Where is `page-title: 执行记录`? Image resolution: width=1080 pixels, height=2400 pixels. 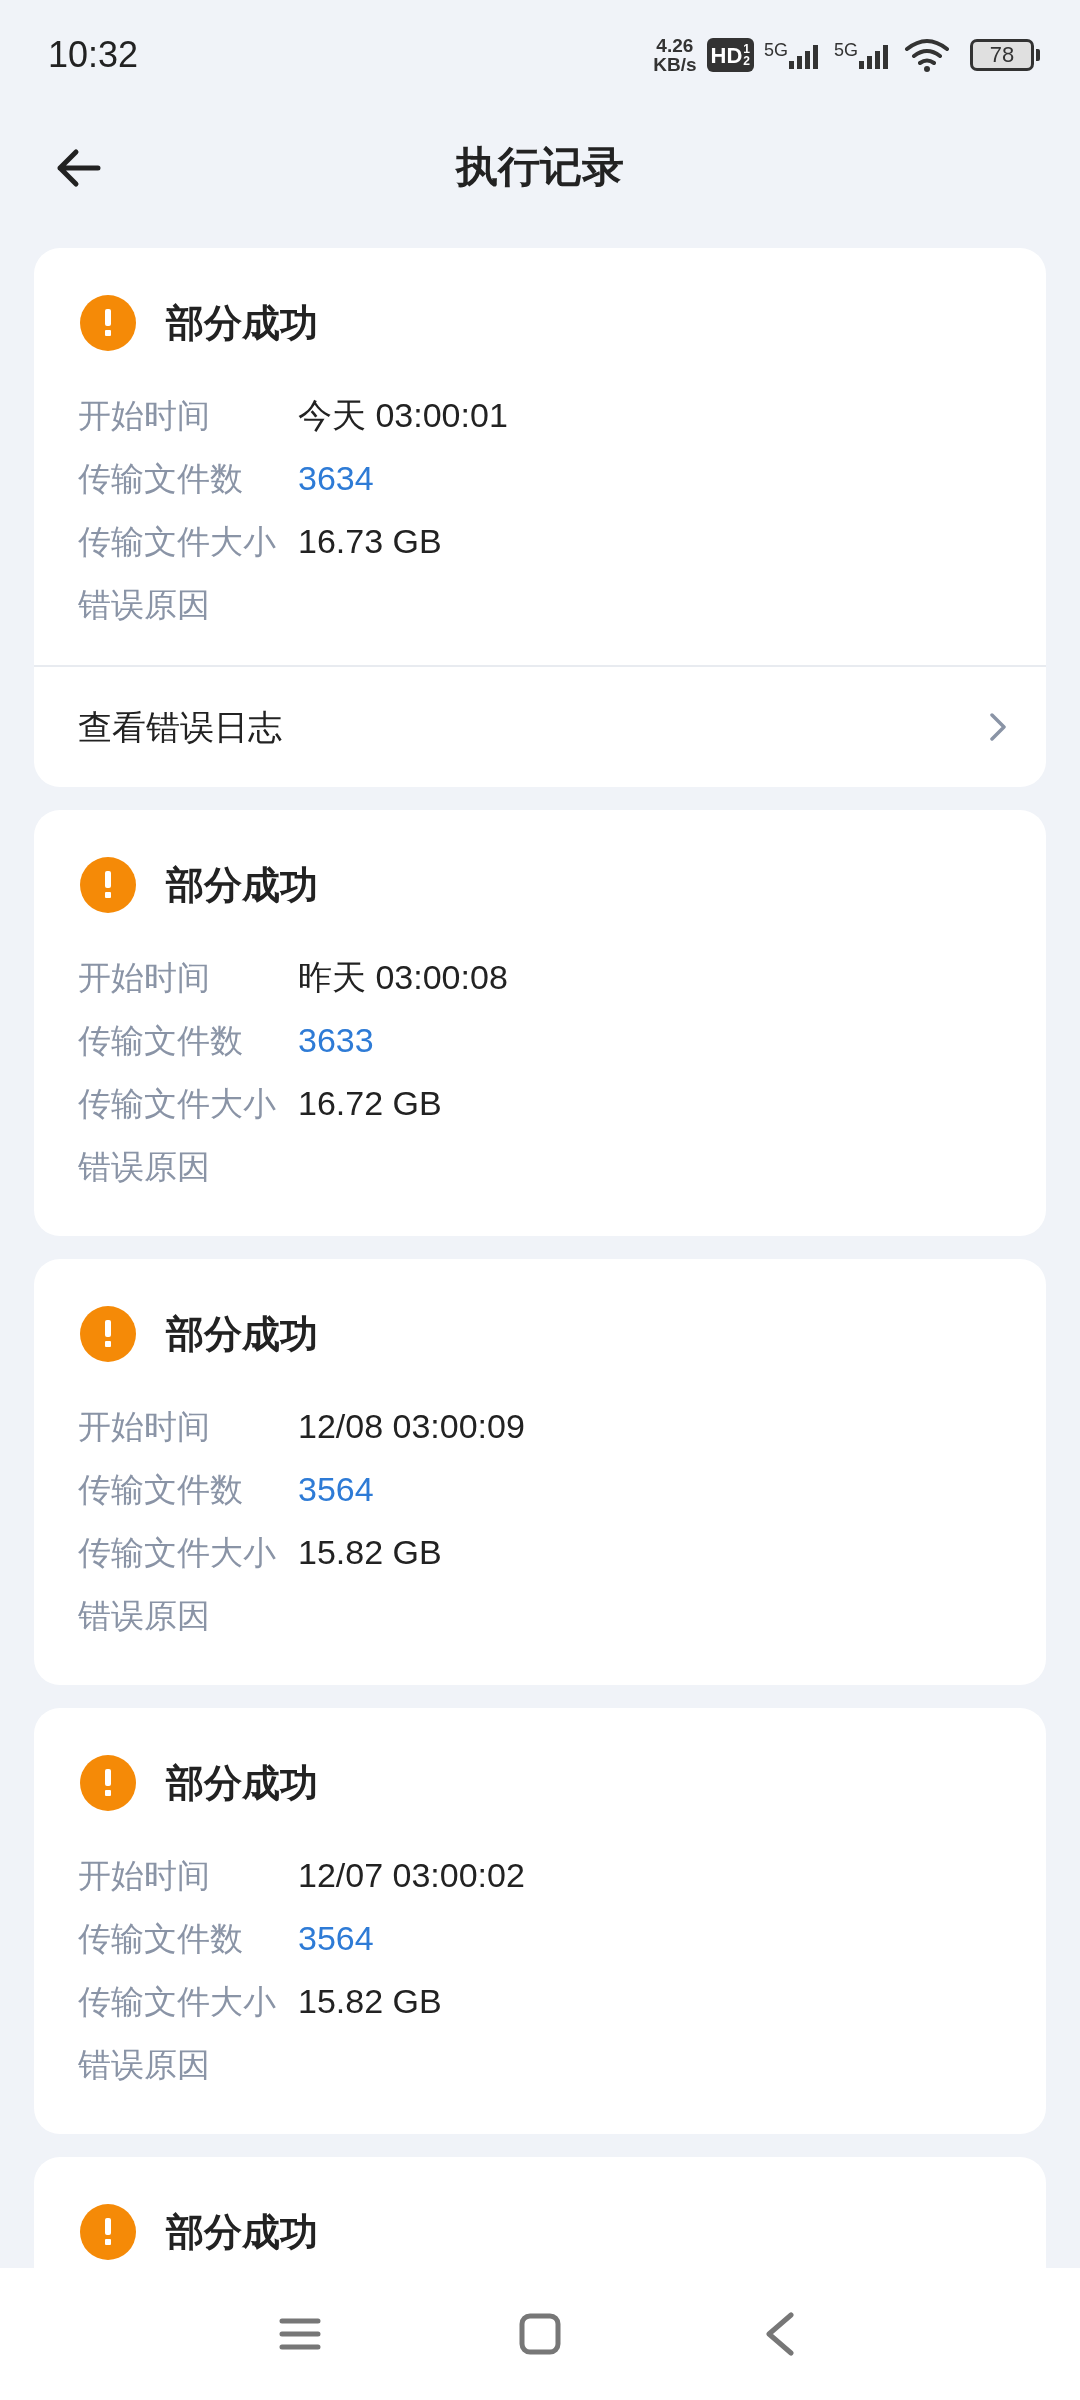 page-title: 执行记录 is located at coordinates (540, 166).